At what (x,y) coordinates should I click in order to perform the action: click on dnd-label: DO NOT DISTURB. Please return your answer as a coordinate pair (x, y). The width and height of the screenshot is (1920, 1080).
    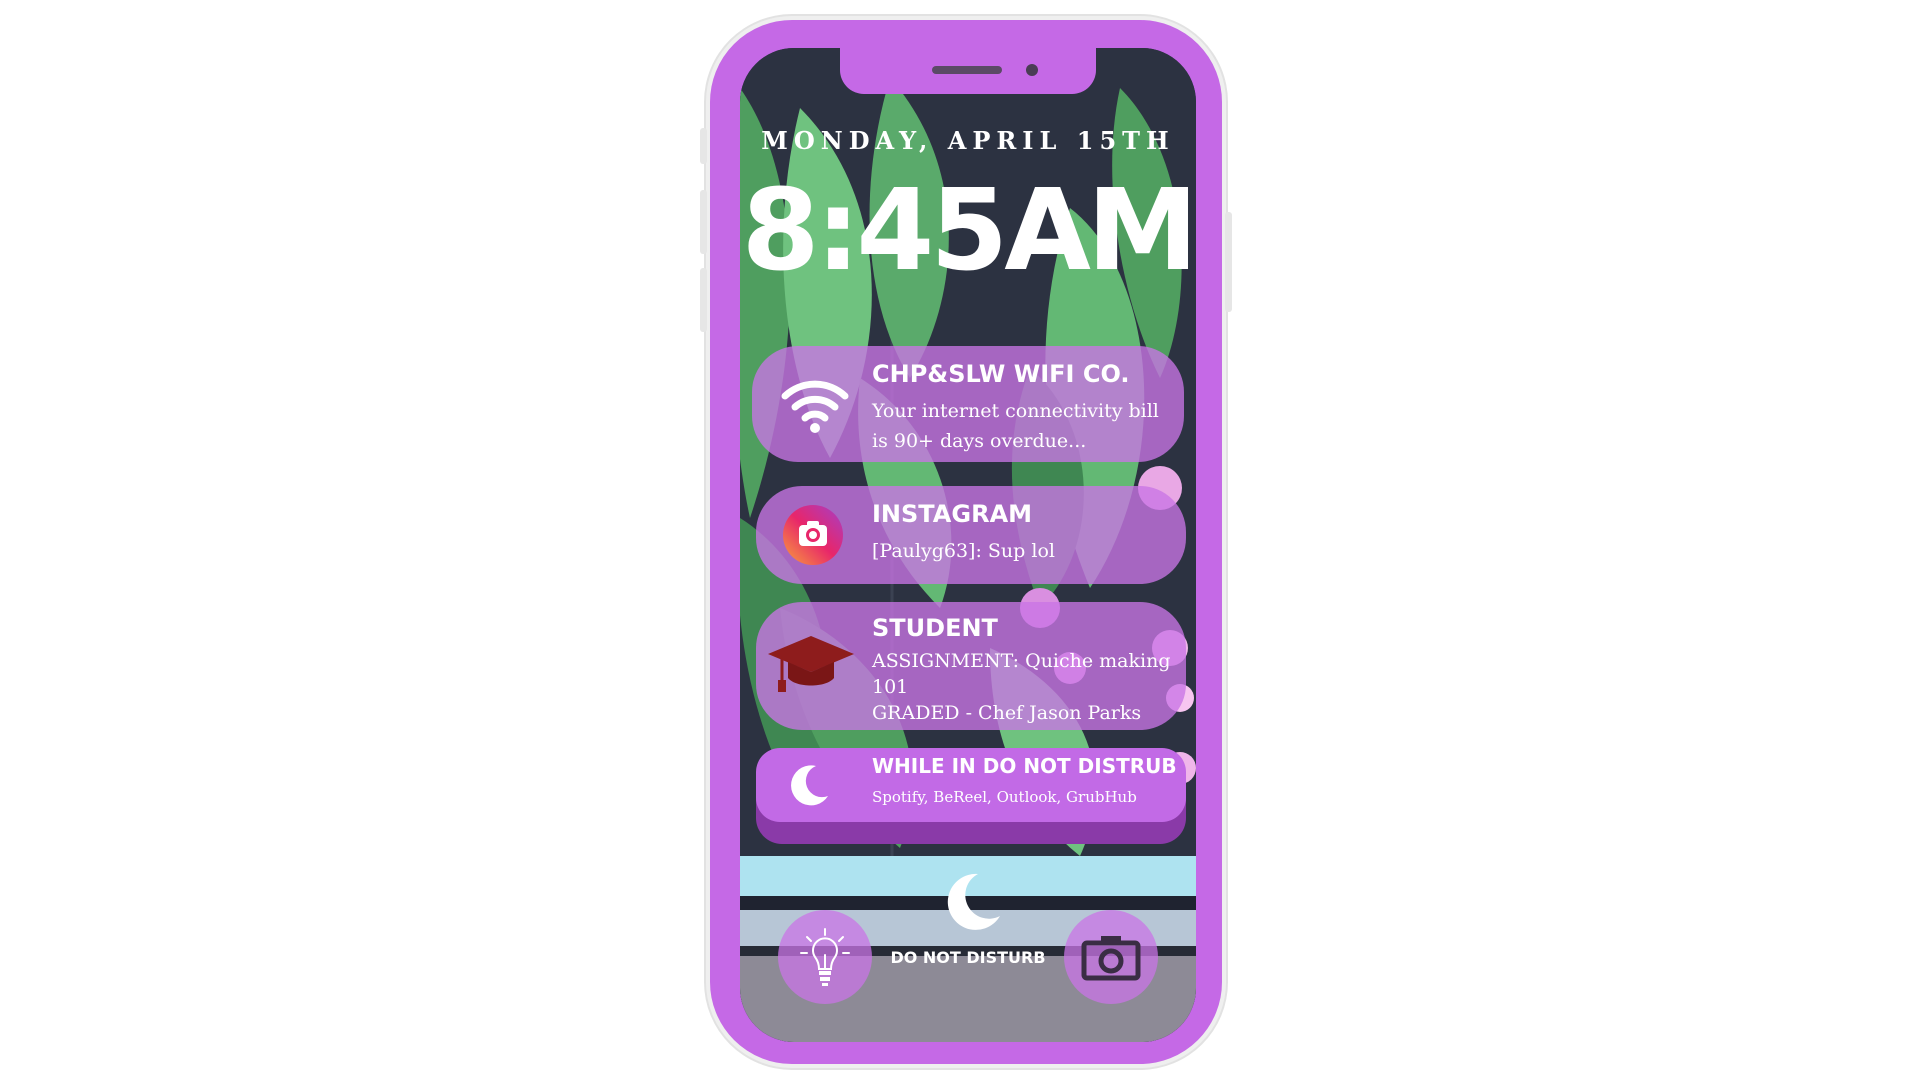
    Looking at the image, I should click on (968, 957).